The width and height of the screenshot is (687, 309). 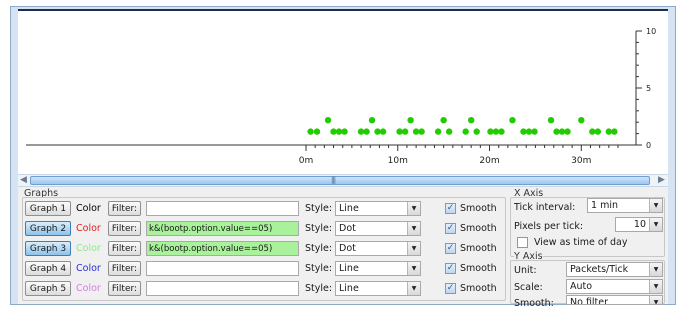 I want to click on pixels-per-tick-value: 10, so click(x=639, y=224).